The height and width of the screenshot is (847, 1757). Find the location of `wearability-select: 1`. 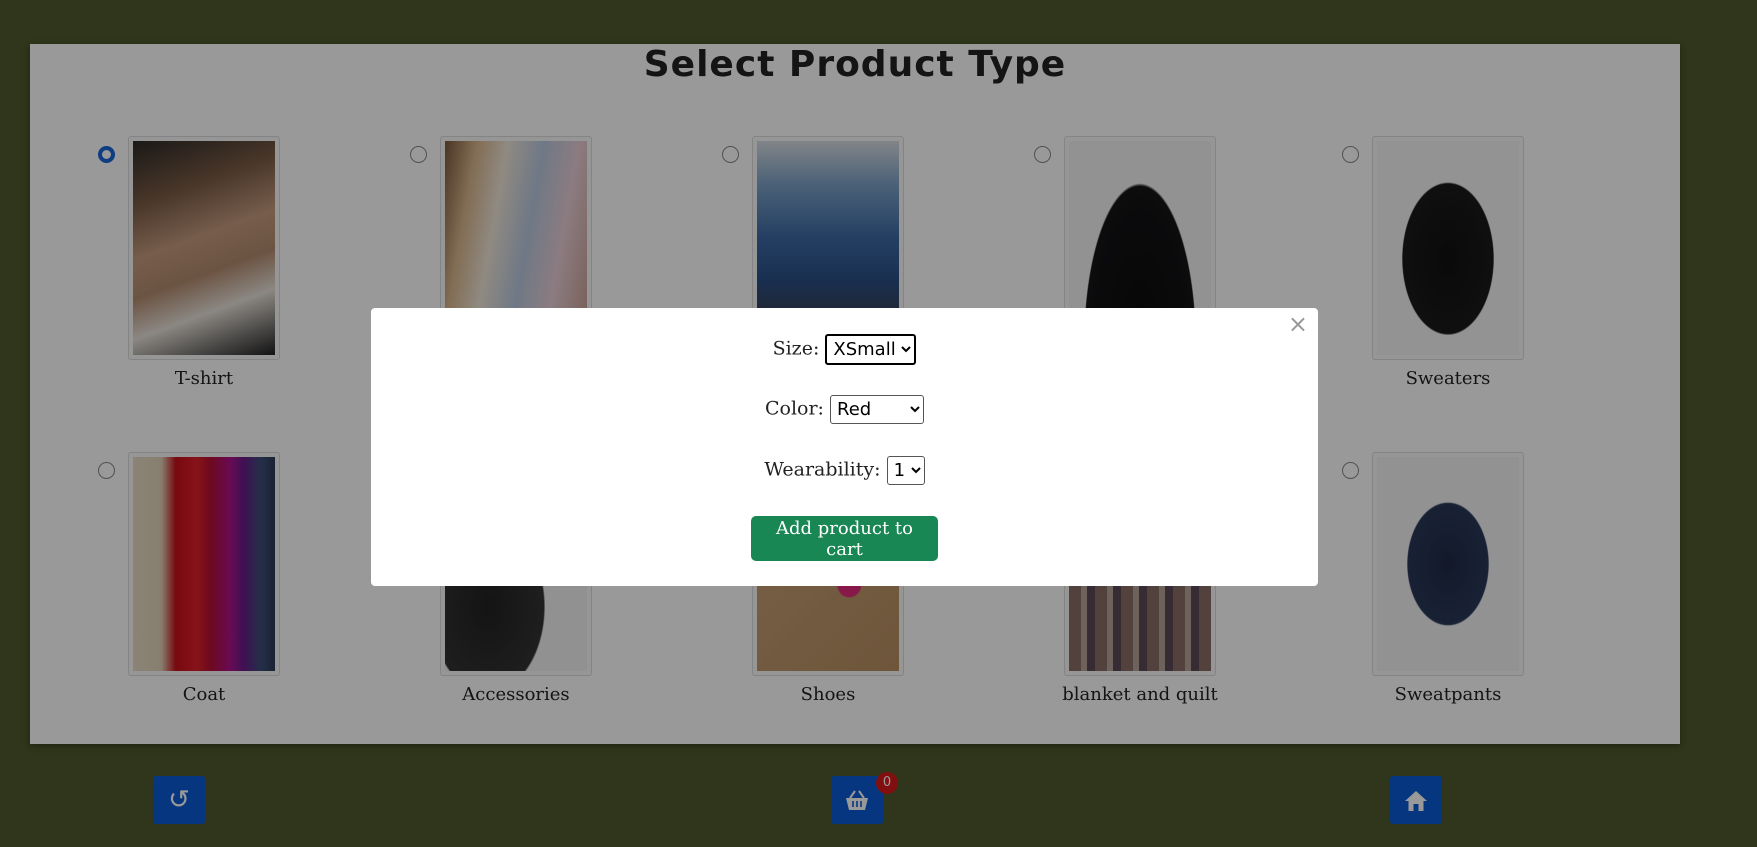

wearability-select: 1 is located at coordinates (905, 470).